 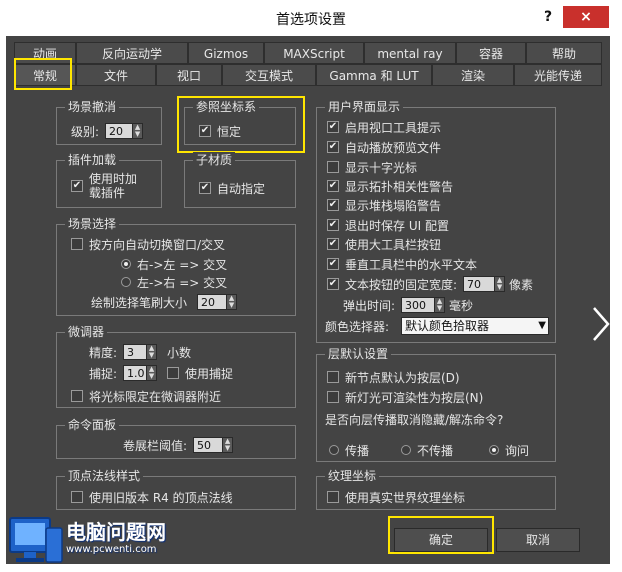 I want to click on tab-containers: 容器, so click(x=491, y=53).